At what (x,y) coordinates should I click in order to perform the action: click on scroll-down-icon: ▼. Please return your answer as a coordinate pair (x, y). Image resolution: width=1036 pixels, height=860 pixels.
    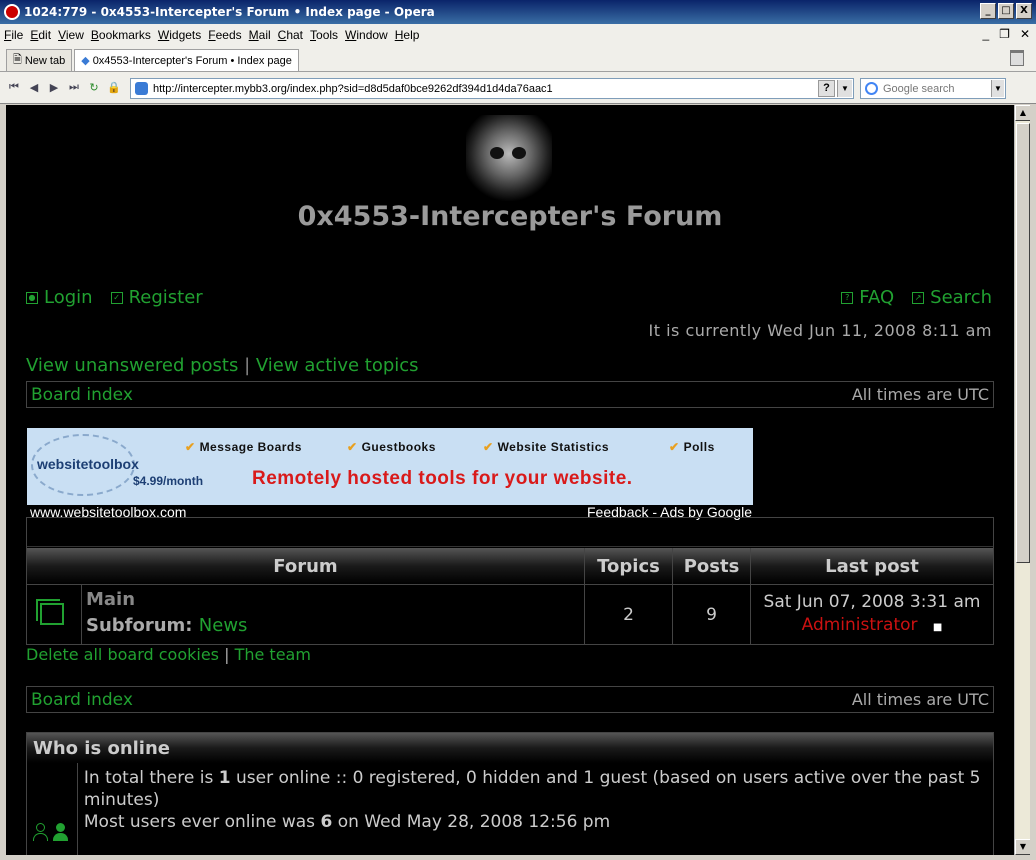
    Looking at the image, I should click on (1023, 847).